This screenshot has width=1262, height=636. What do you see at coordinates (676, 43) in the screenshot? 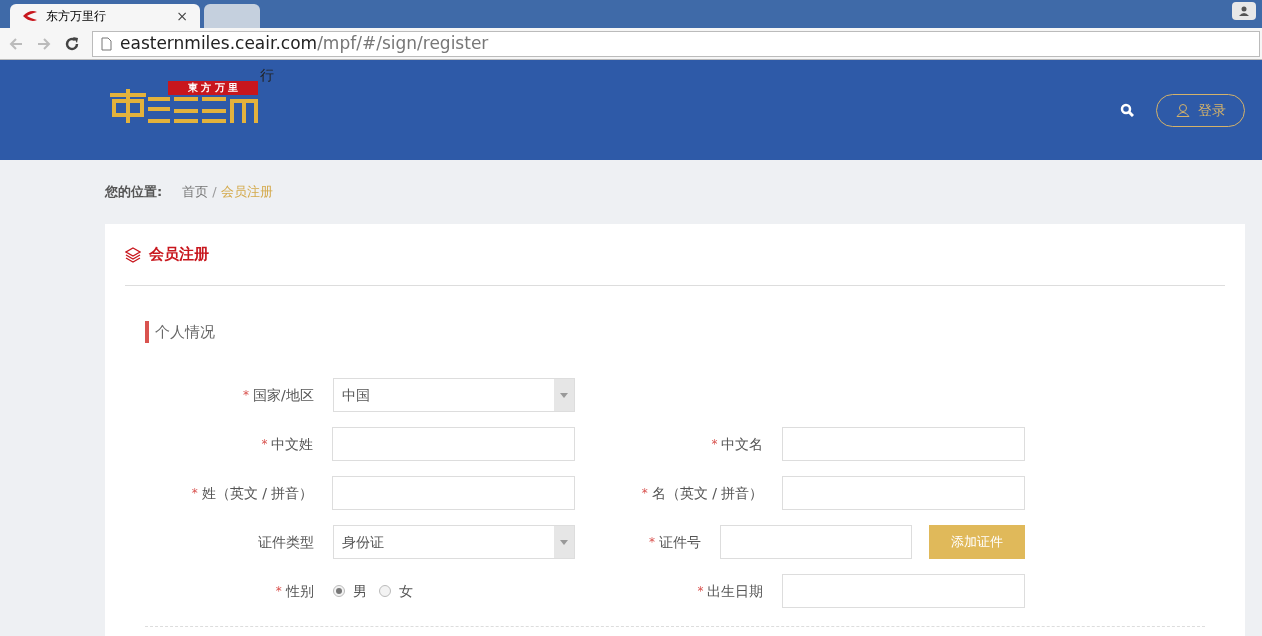
I see `address-bar: easternmiles.ceair.com/mpf/#/sign/register` at bounding box center [676, 43].